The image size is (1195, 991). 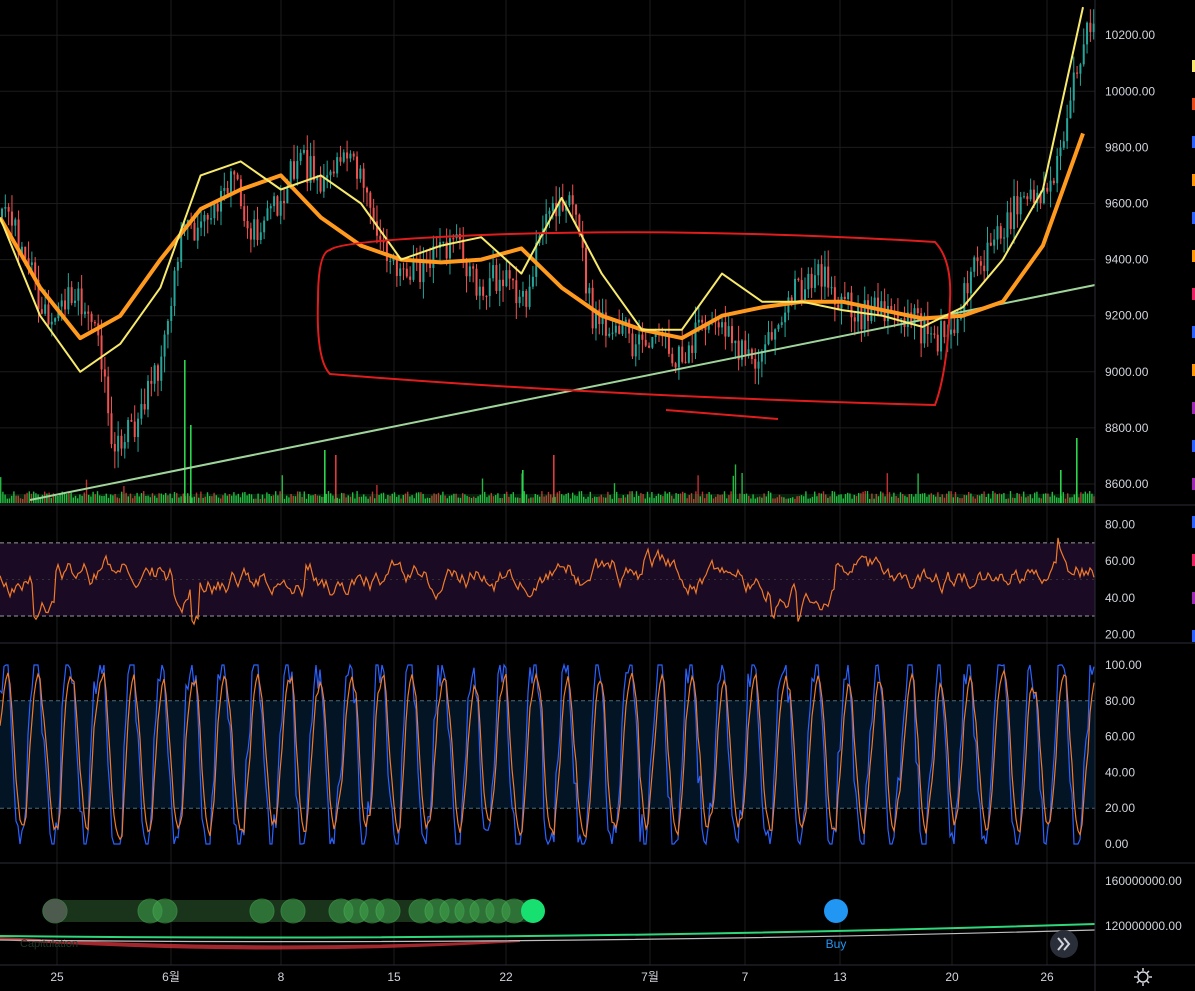 What do you see at coordinates (1127, 316) in the screenshot?
I see `price-tick-label: 9200.00` at bounding box center [1127, 316].